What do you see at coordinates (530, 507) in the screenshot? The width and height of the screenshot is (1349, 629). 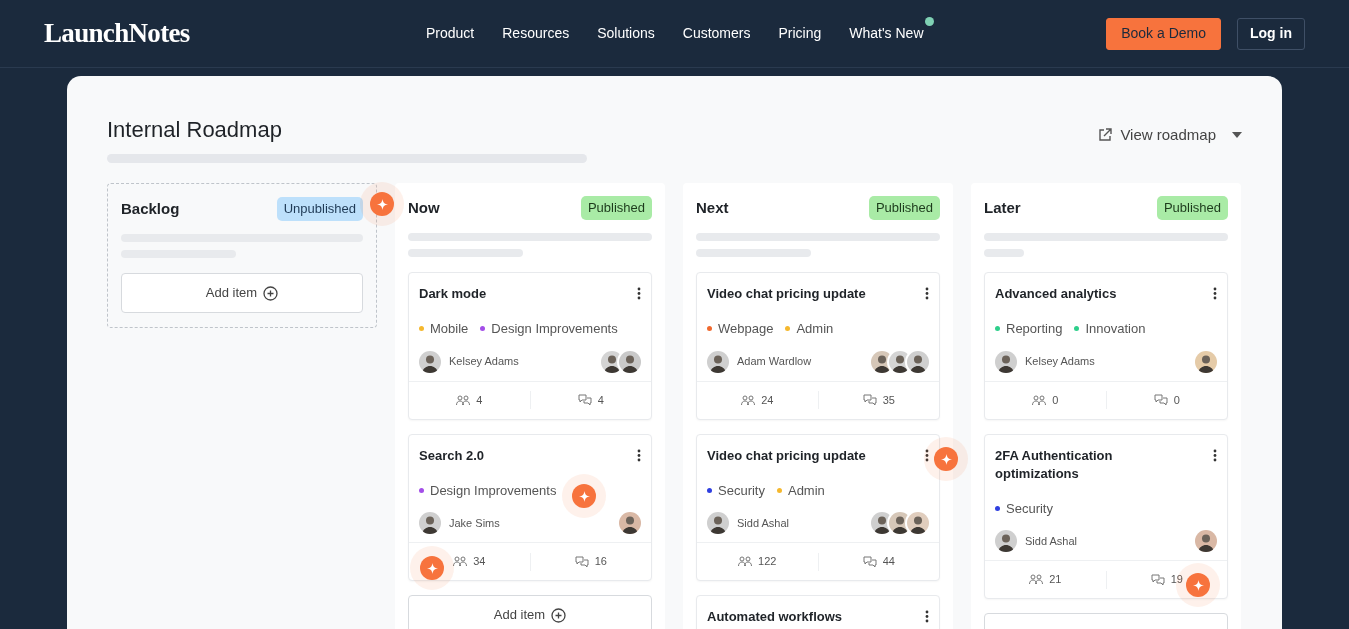 I see `roadmap-card: Search 2.0 Design Improvements Jake Sims 34 16` at bounding box center [530, 507].